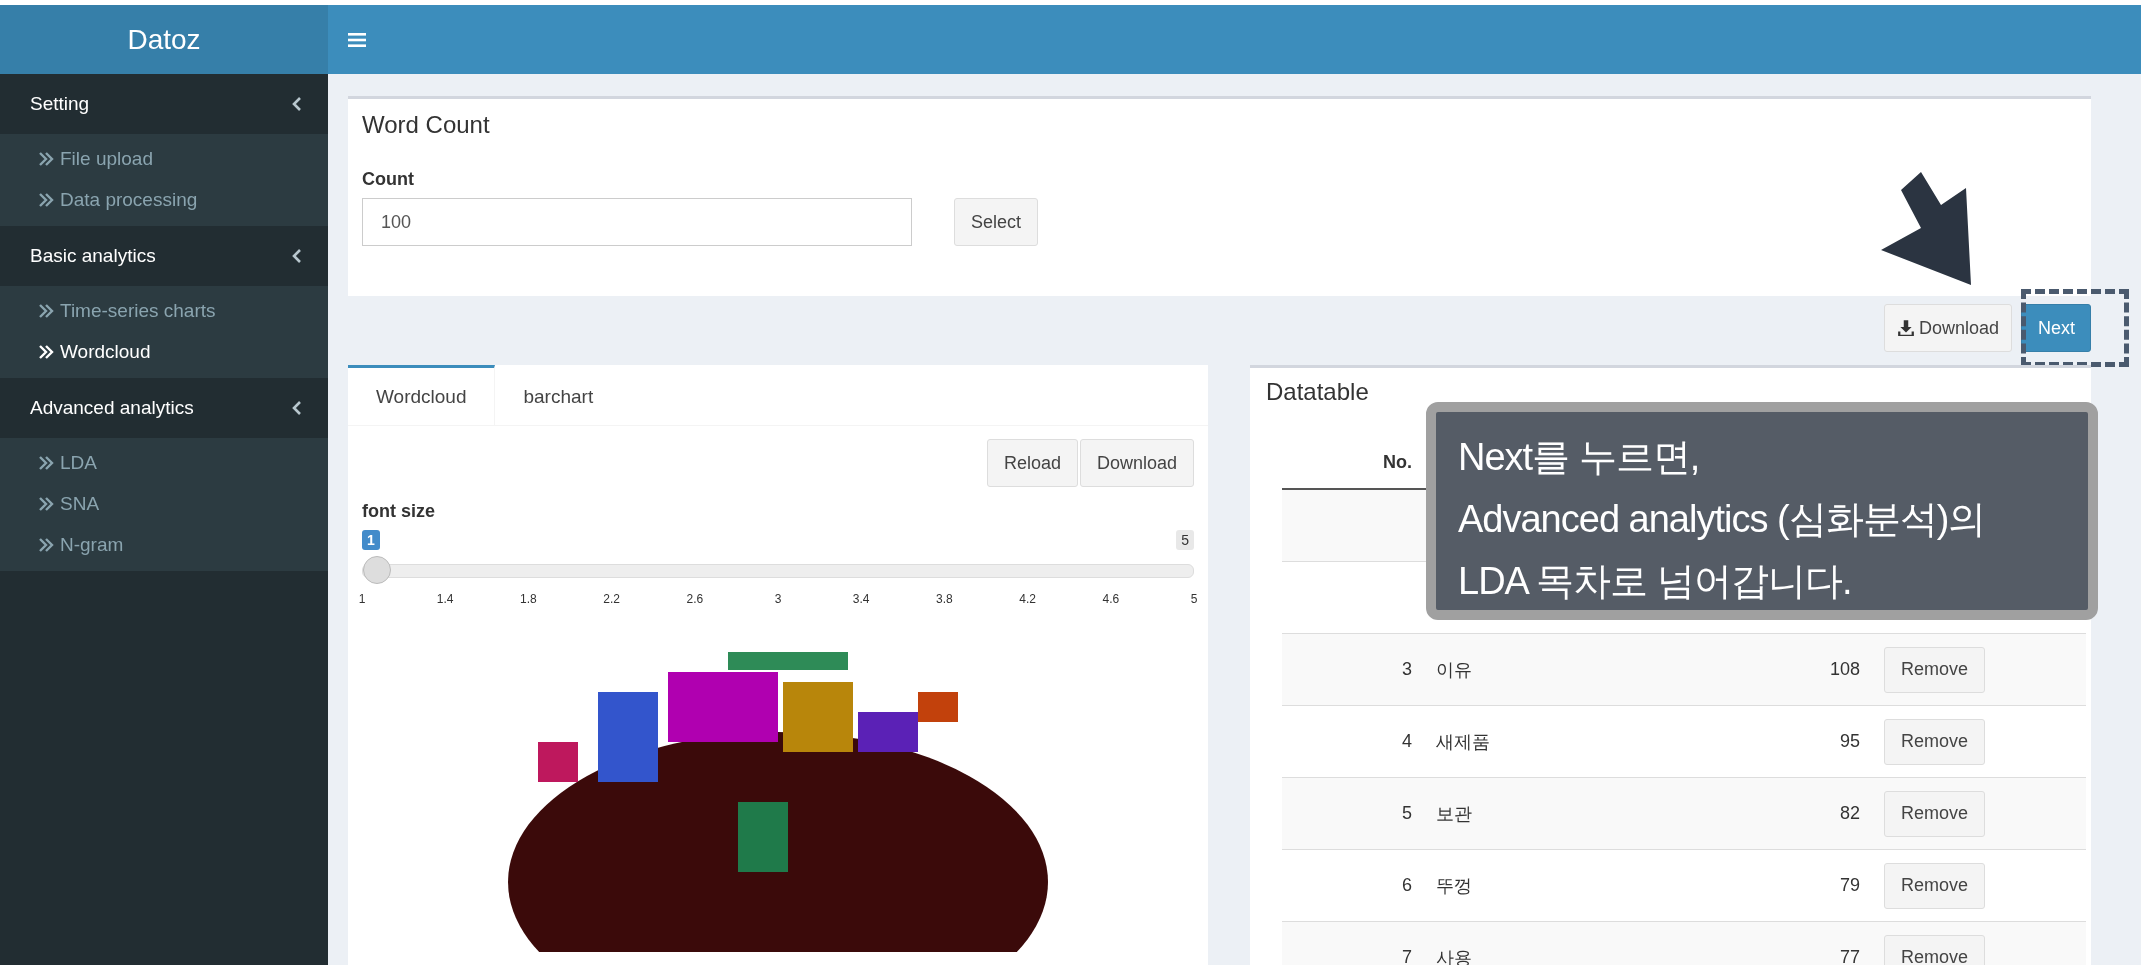 This screenshot has width=2141, height=965. What do you see at coordinates (1655, 581) in the screenshot?
I see `callout-text: LDA 목차로 넘어갑니다.` at bounding box center [1655, 581].